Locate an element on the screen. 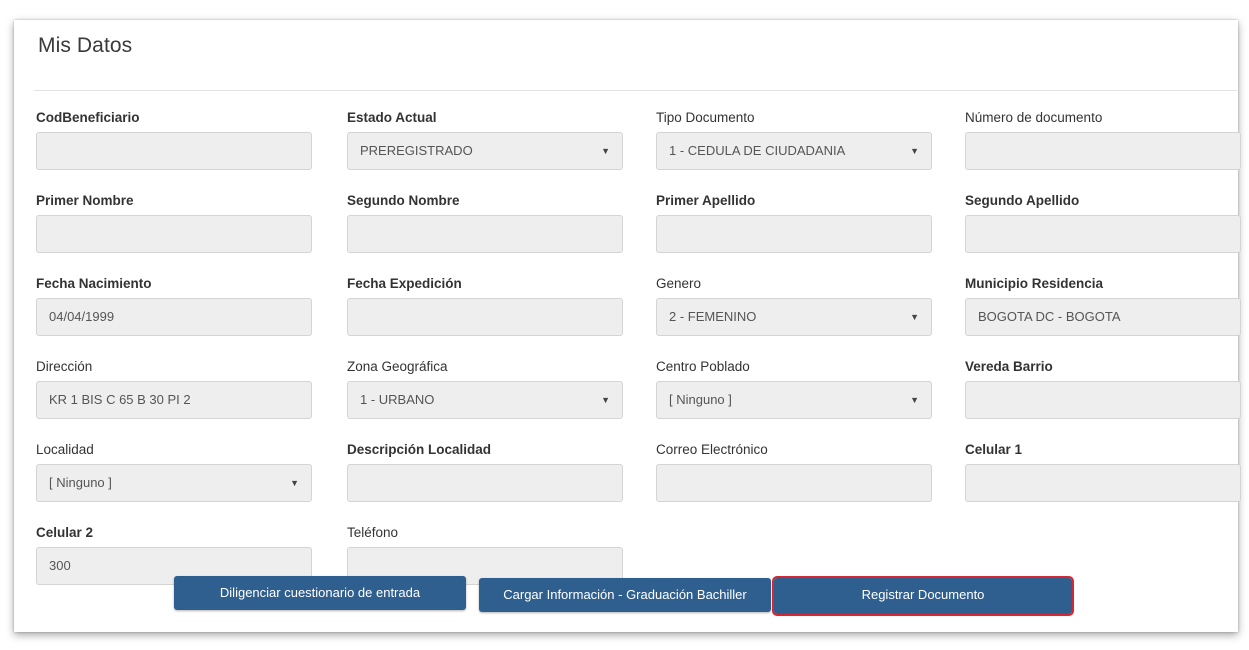 The width and height of the screenshot is (1249, 650). field-group-descripcion-localidad: Descripción Localidad is located at coordinates (487, 472).